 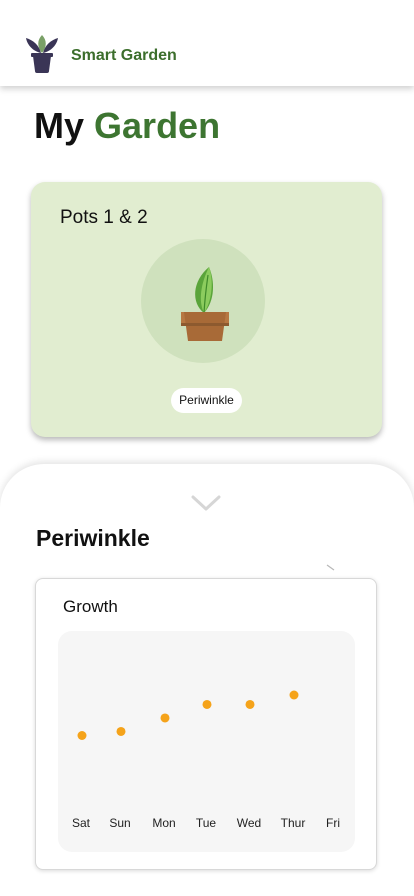 I want to click on page-title-accent: Garden, so click(x=157, y=125).